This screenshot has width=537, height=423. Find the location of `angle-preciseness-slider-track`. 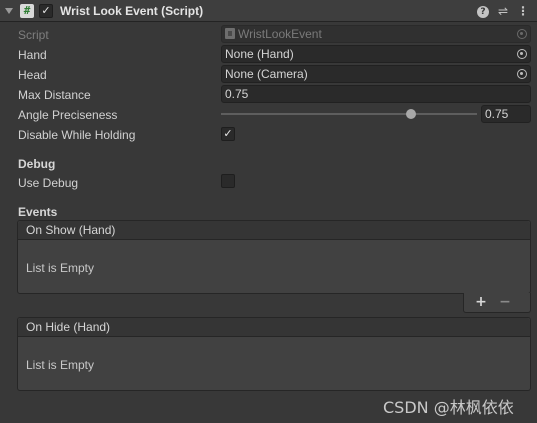

angle-preciseness-slider-track is located at coordinates (349, 114).